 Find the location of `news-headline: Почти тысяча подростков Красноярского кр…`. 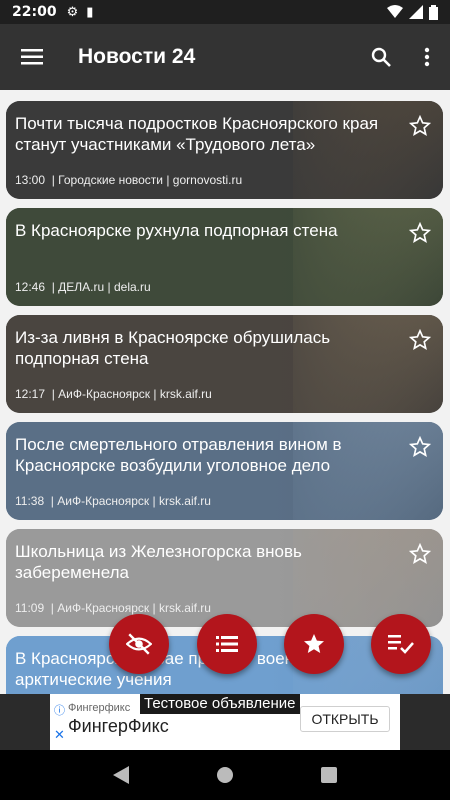

news-headline: Почти тысяча подростков Красноярского кр… is located at coordinates (197, 134).